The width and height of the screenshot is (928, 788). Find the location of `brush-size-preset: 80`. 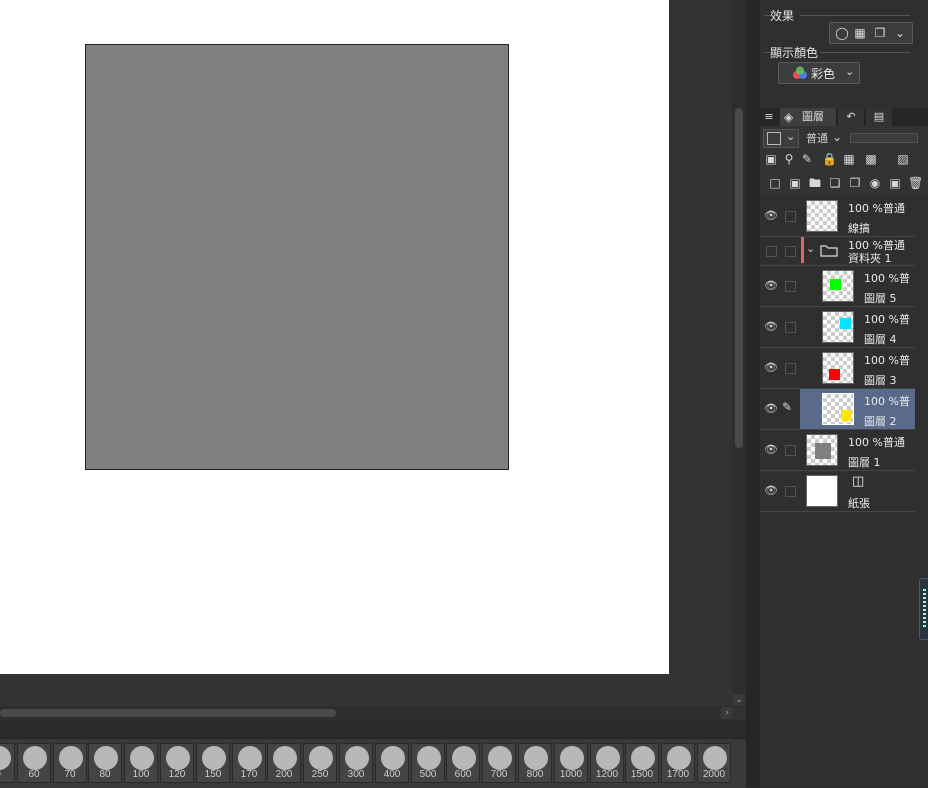

brush-size-preset: 80 is located at coordinates (105, 763).